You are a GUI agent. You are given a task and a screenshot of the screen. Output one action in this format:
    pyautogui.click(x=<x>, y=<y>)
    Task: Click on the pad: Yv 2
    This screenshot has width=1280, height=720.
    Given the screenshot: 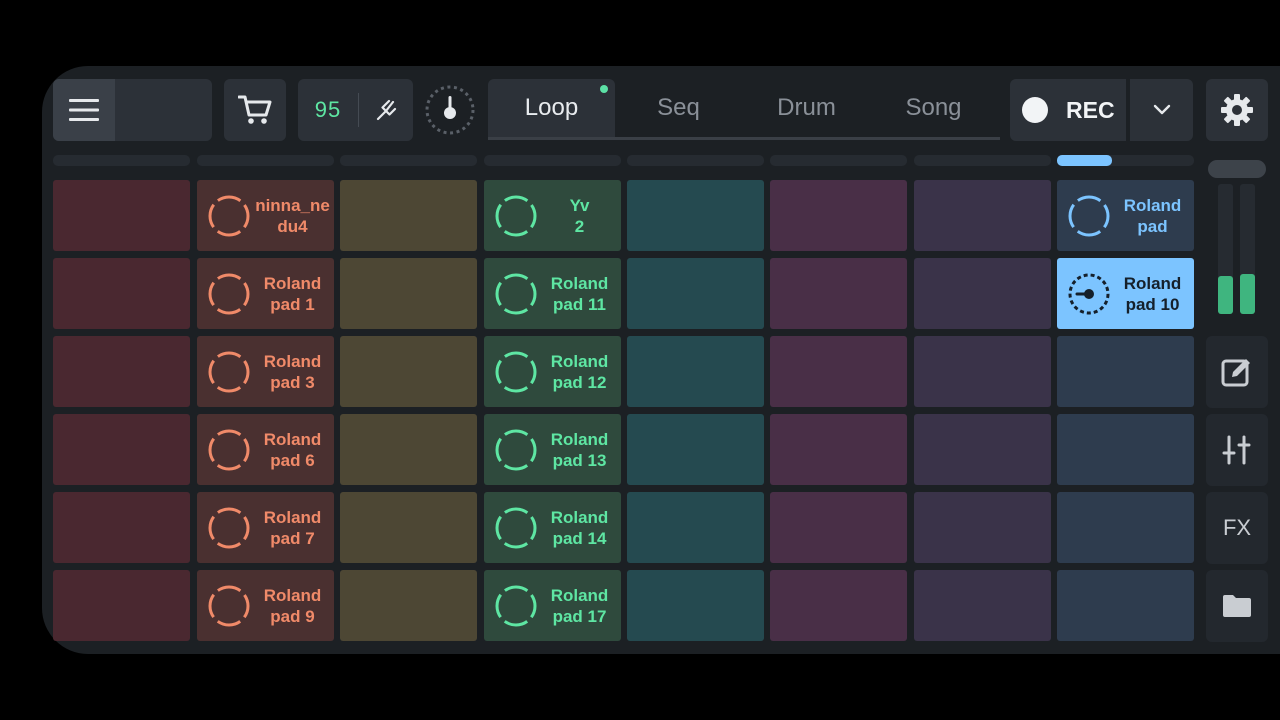 What is the action you would take?
    pyautogui.click(x=552, y=215)
    